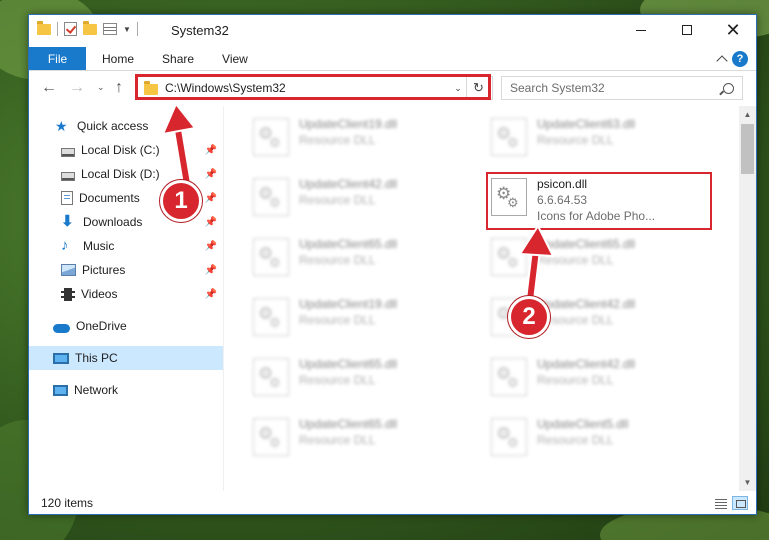 The height and width of the screenshot is (540, 769). I want to click on sidebar-item-quick-access: ★ Quick access, so click(126, 126).